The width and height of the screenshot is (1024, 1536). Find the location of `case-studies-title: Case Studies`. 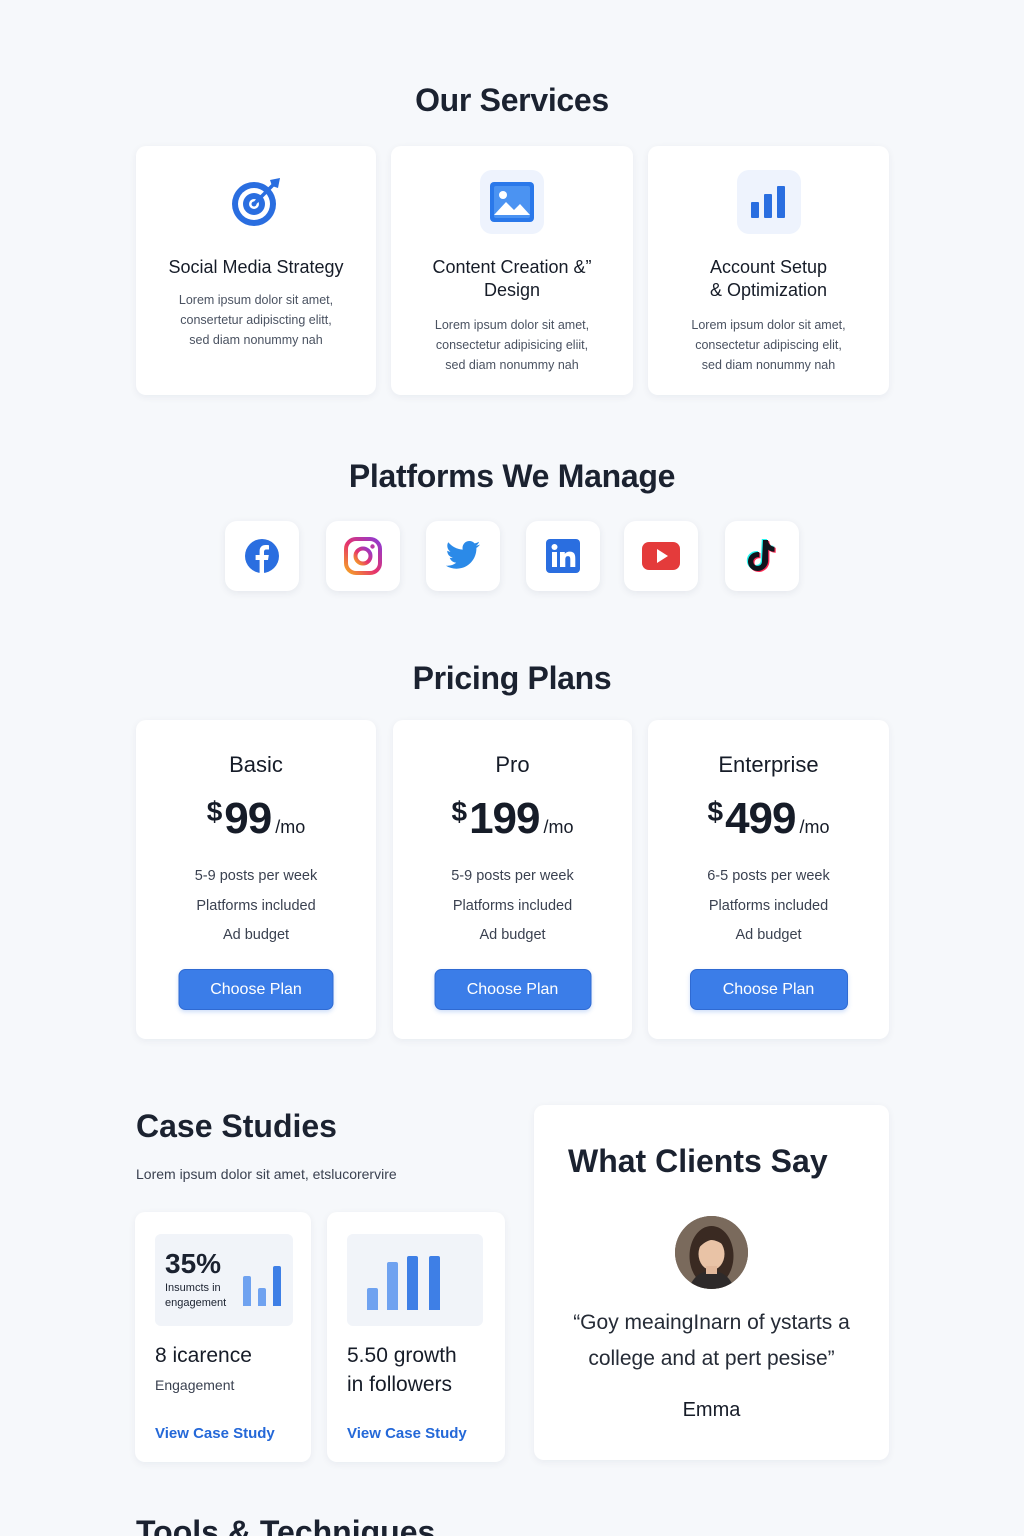

case-studies-title: Case Studies is located at coordinates (236, 1126).